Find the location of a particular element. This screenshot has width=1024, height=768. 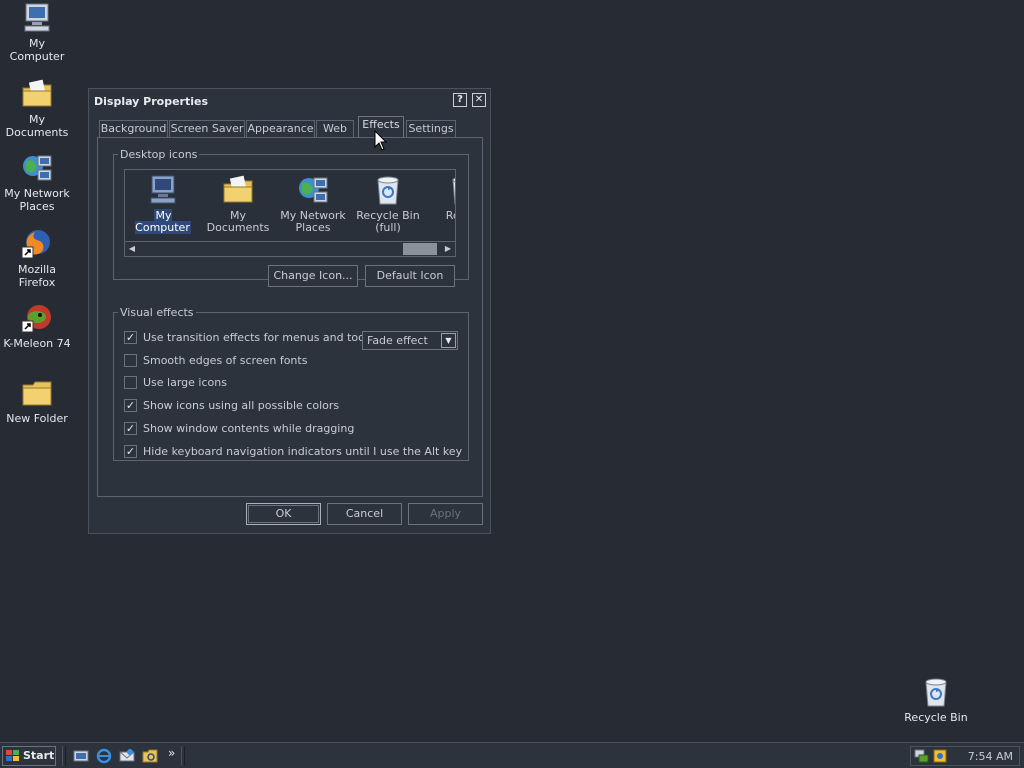

show-desktop-icon is located at coordinates (81, 756).